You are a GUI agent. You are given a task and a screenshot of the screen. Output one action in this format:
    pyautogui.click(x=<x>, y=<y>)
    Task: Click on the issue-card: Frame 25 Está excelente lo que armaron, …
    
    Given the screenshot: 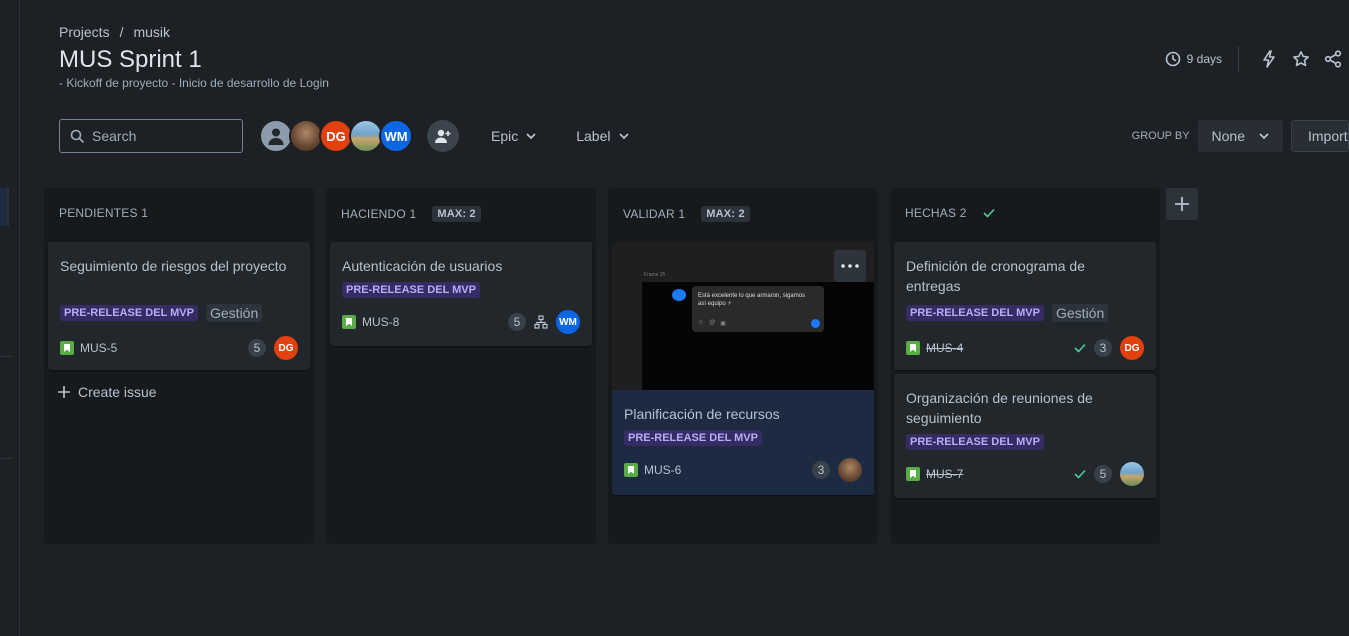 What is the action you would take?
    pyautogui.click(x=743, y=368)
    